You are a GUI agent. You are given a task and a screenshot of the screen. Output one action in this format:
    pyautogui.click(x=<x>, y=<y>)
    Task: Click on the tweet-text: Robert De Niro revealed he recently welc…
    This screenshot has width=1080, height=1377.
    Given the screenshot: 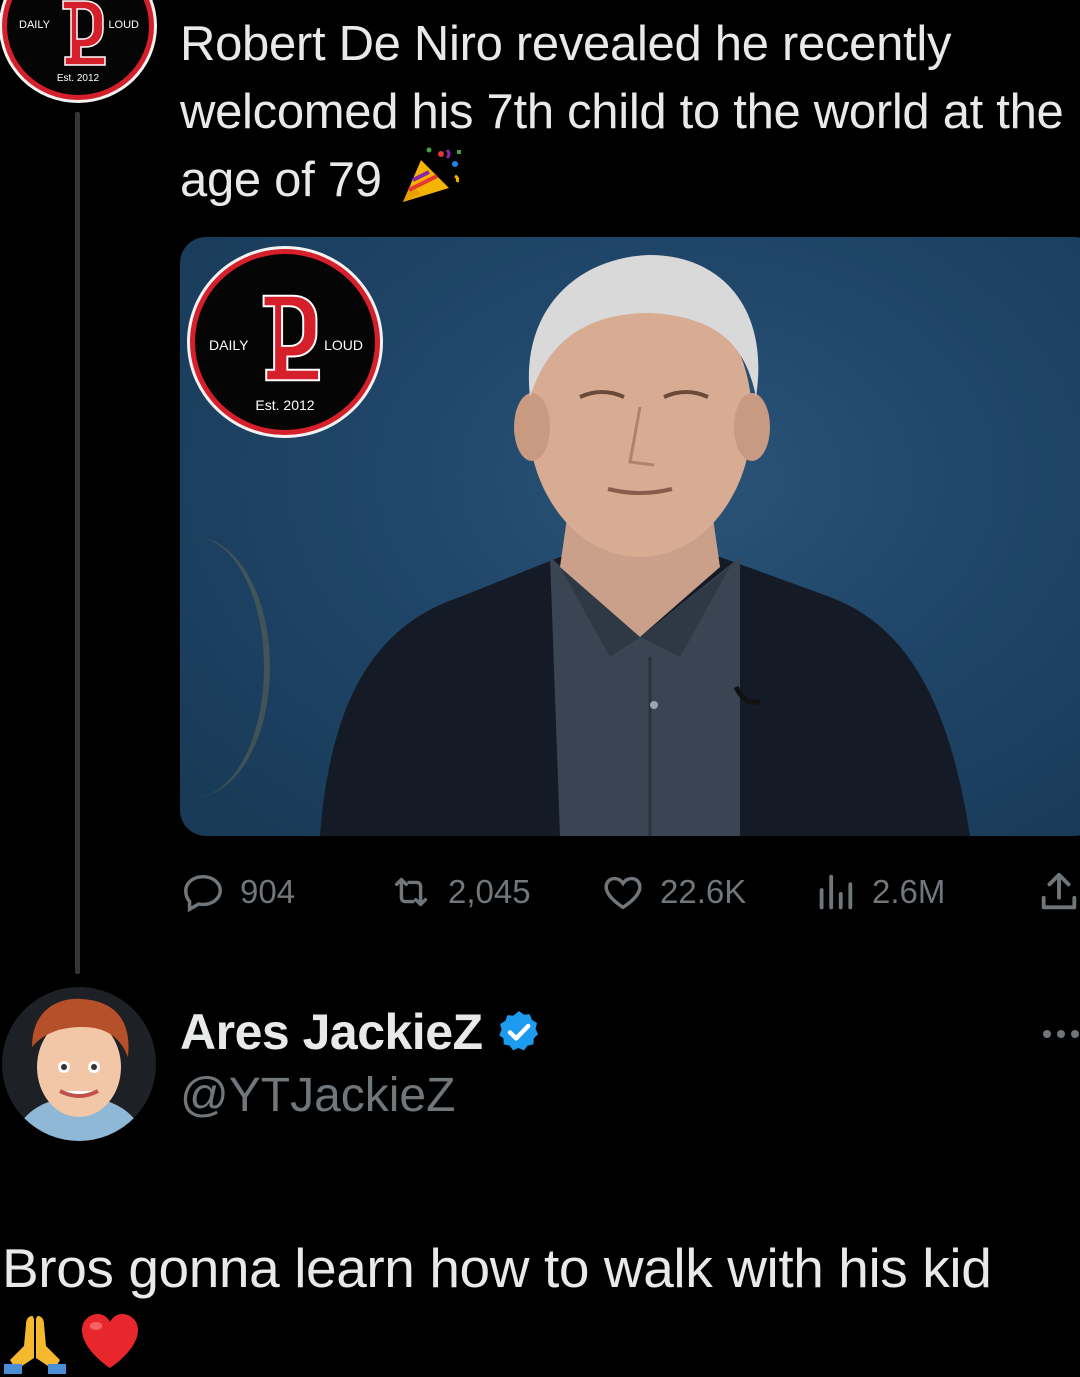 What is the action you would take?
    pyautogui.click(x=630, y=112)
    